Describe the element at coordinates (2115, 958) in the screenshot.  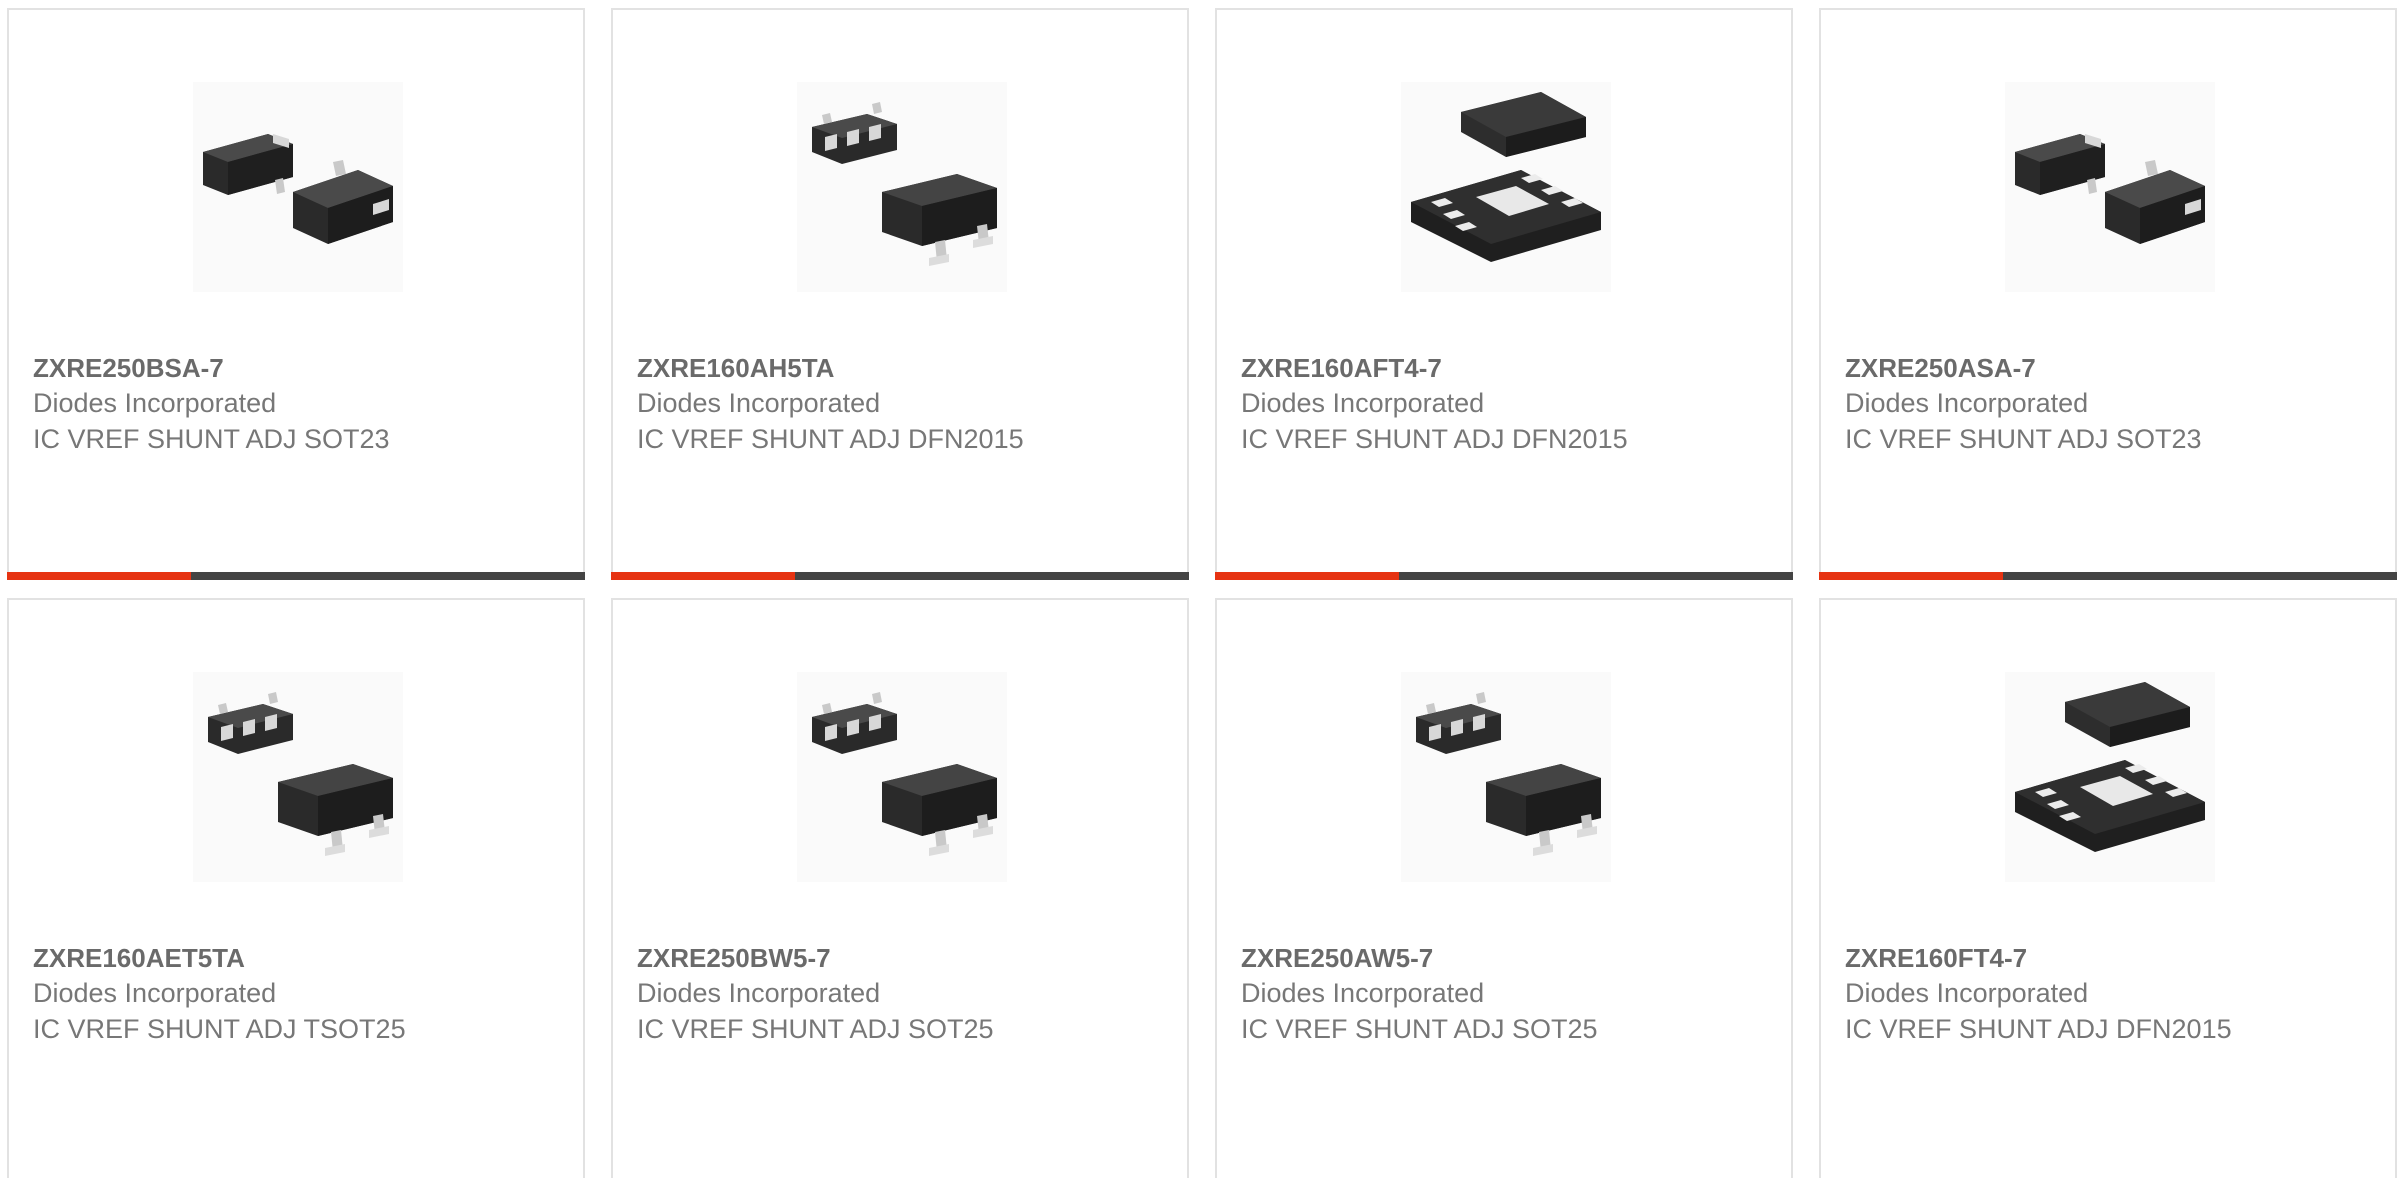
I see `part-number: ZXRE160FT4-7` at that location.